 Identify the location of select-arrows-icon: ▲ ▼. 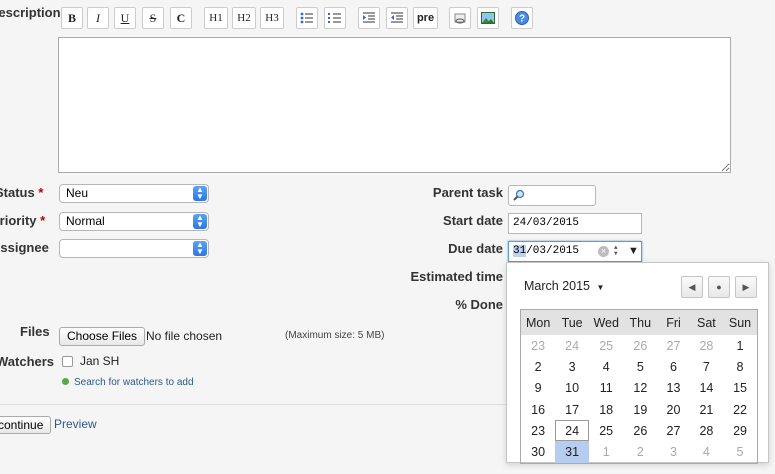
(200, 221).